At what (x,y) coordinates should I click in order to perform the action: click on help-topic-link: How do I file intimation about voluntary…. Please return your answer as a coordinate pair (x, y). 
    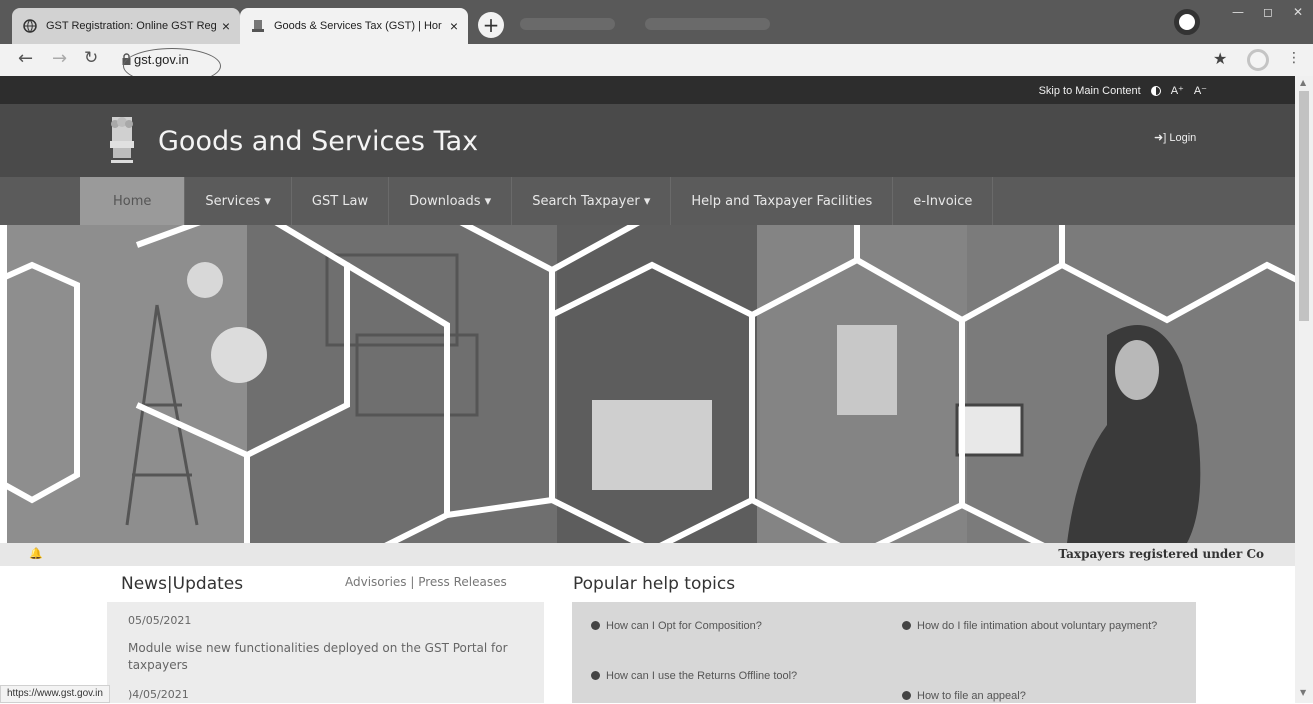
    Looking at the image, I should click on (1037, 626).